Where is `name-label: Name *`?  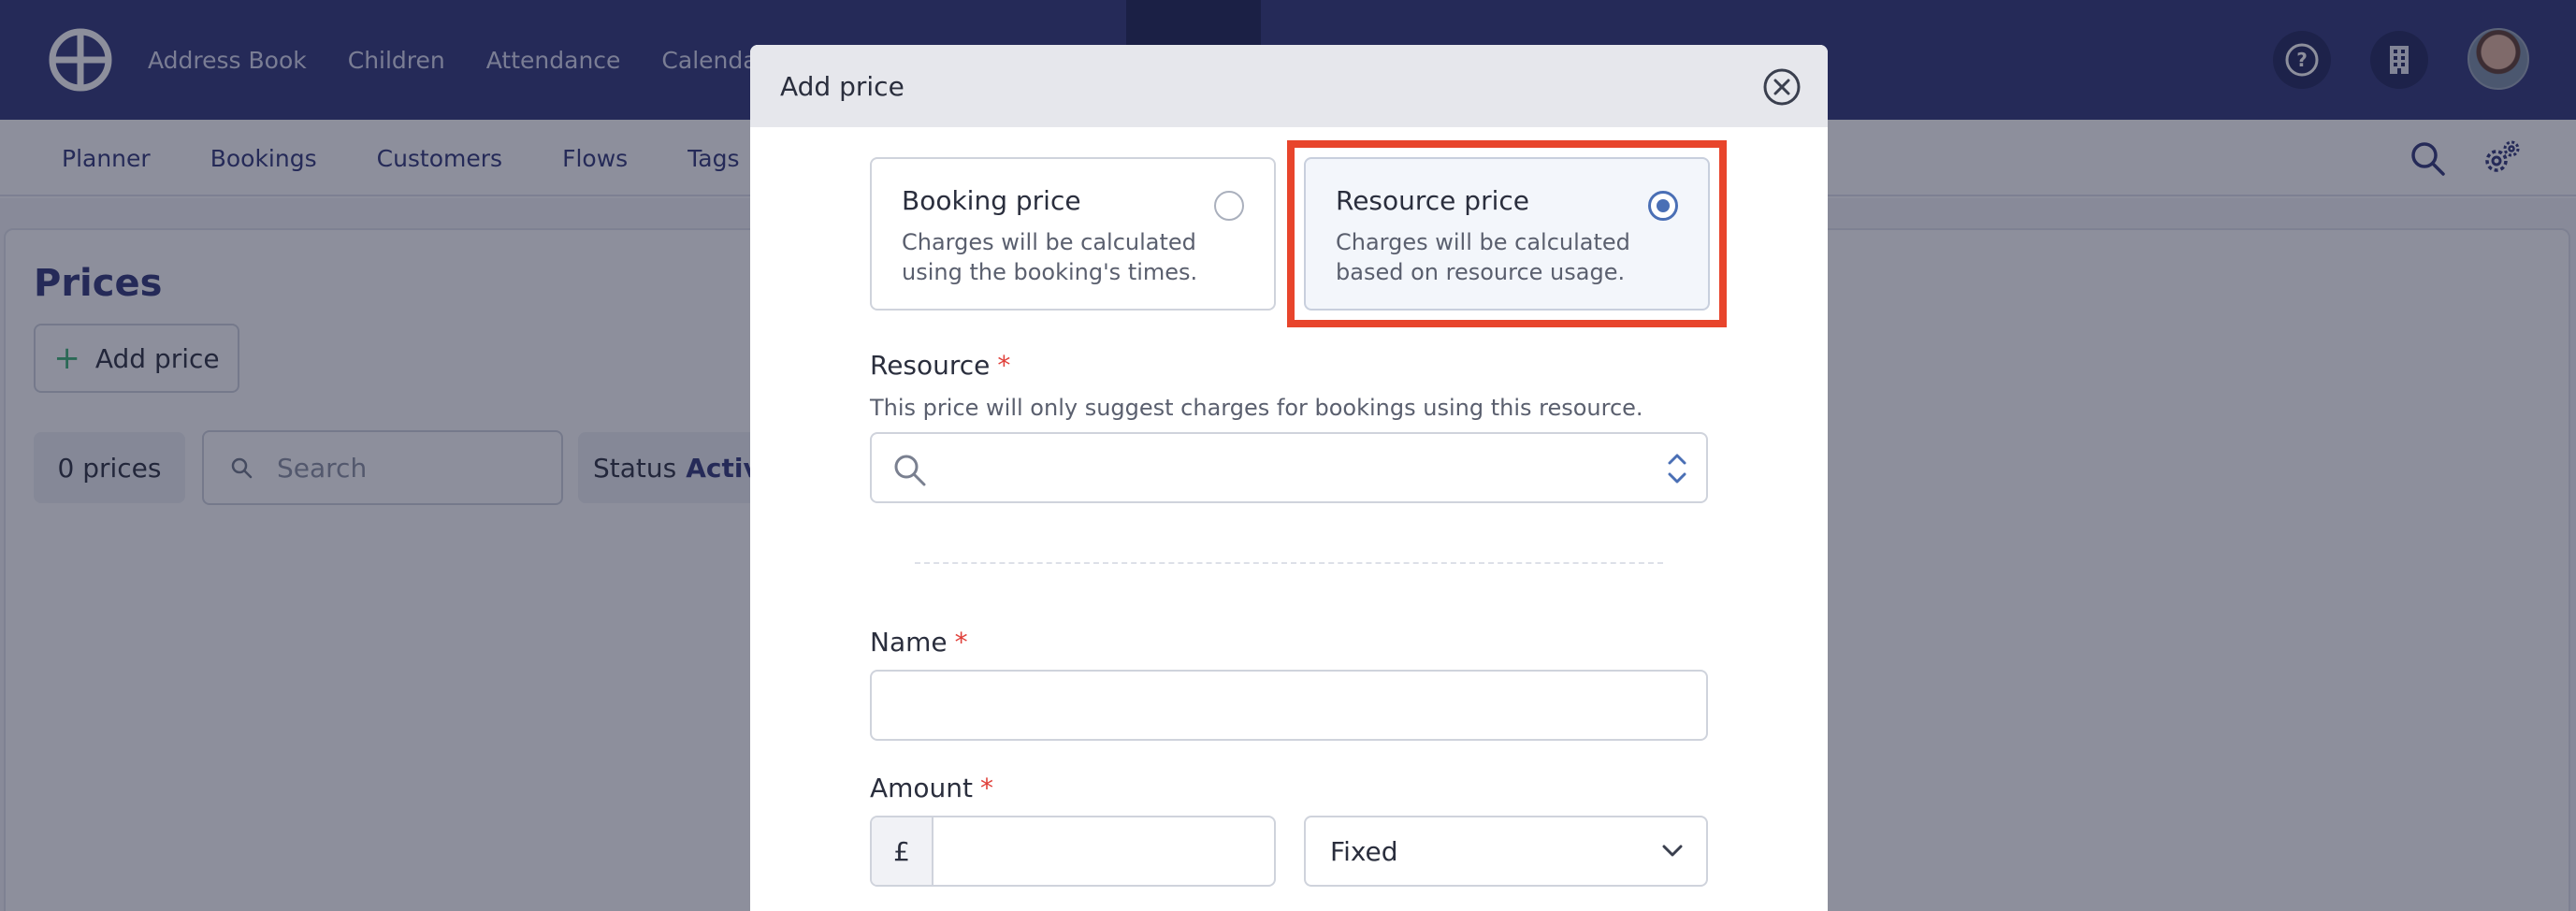
name-label: Name * is located at coordinates (919, 642).